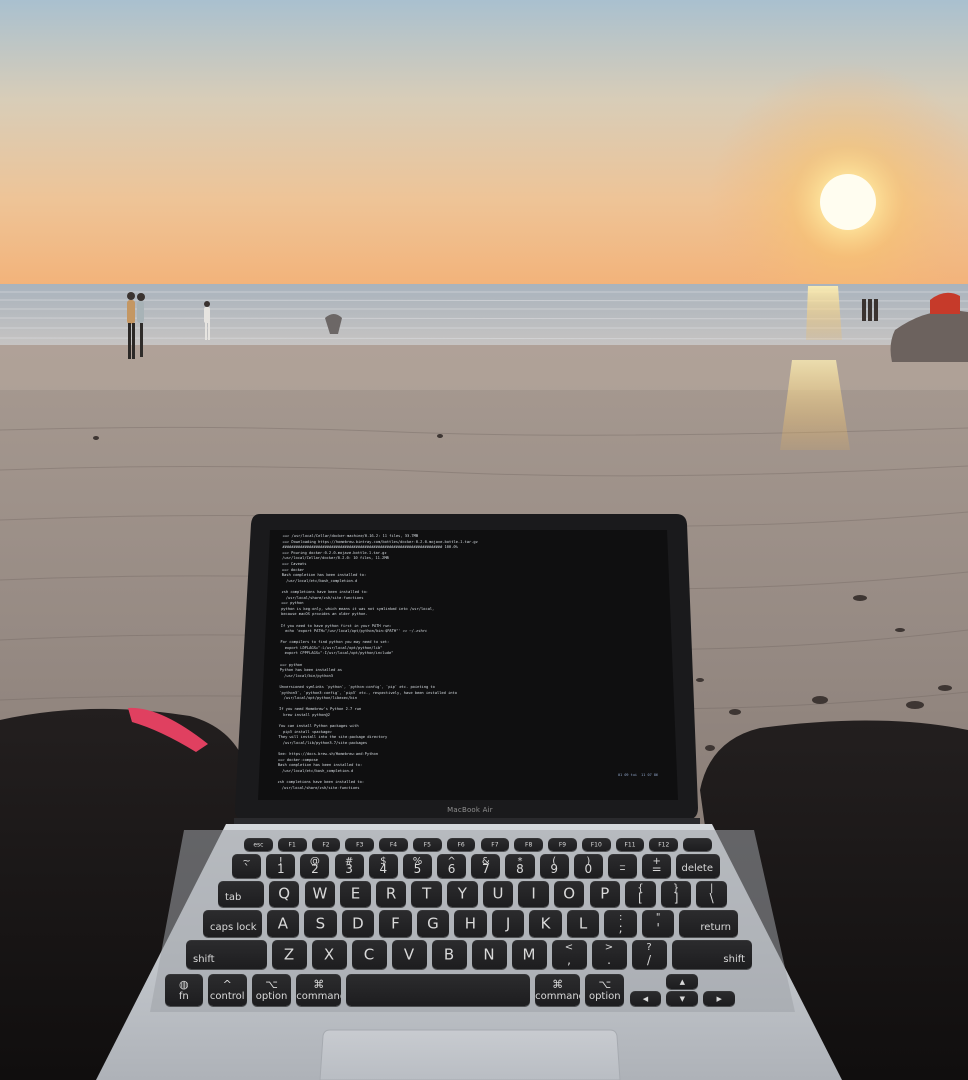  I want to click on trackpad, so click(470, 1054).